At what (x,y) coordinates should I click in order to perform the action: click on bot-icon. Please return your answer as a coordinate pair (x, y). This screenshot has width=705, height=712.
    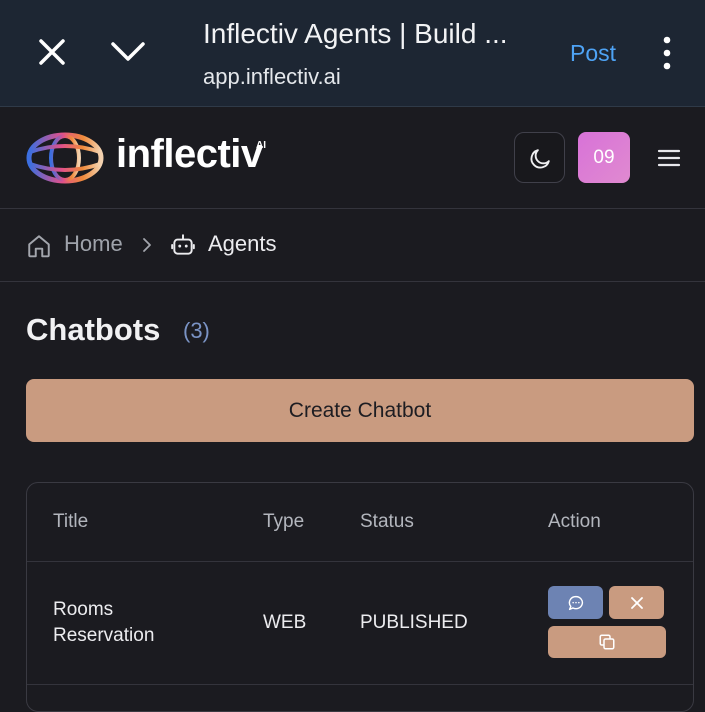
    Looking at the image, I should click on (183, 244).